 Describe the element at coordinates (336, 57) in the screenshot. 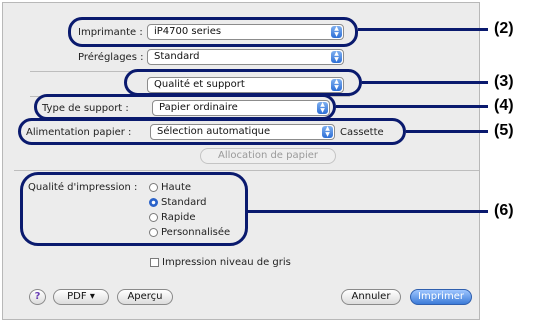

I see `popup-arrows-icon: ▲ ▼` at that location.